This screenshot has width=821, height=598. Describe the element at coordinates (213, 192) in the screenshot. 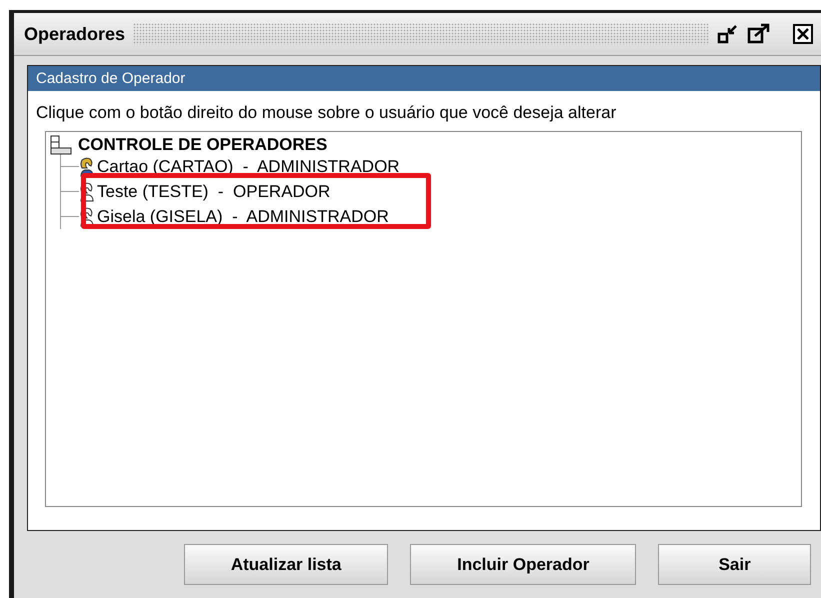

I see `tree-item: Teste (TESTE) - OPERADOR` at that location.